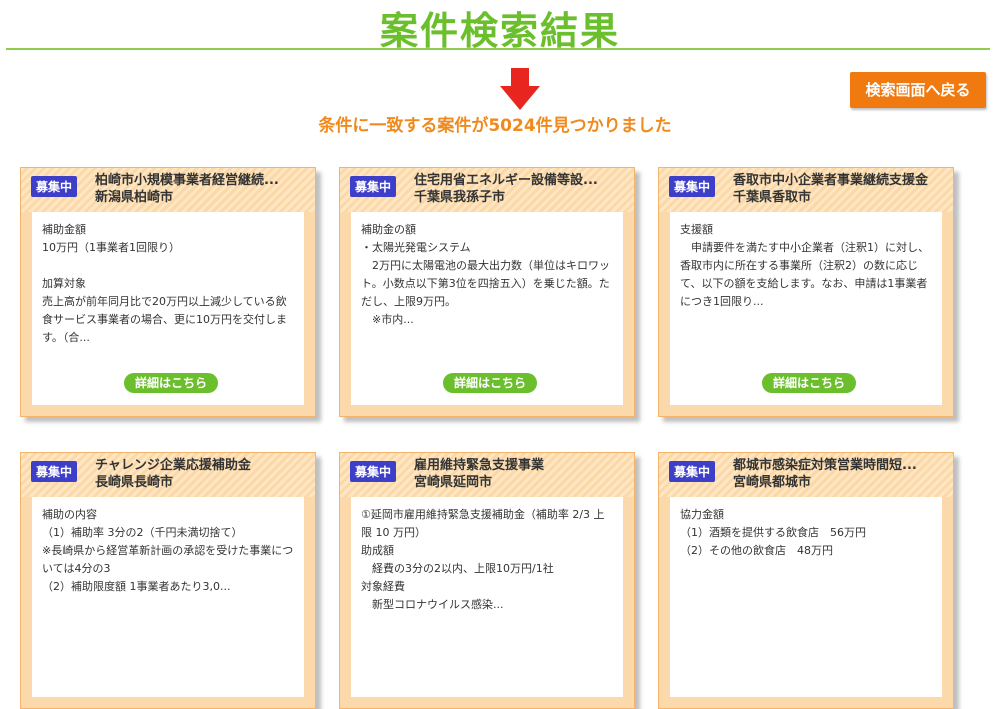 This screenshot has height=709, width=1000. I want to click on card-location: 長崎県長崎市, so click(134, 482).